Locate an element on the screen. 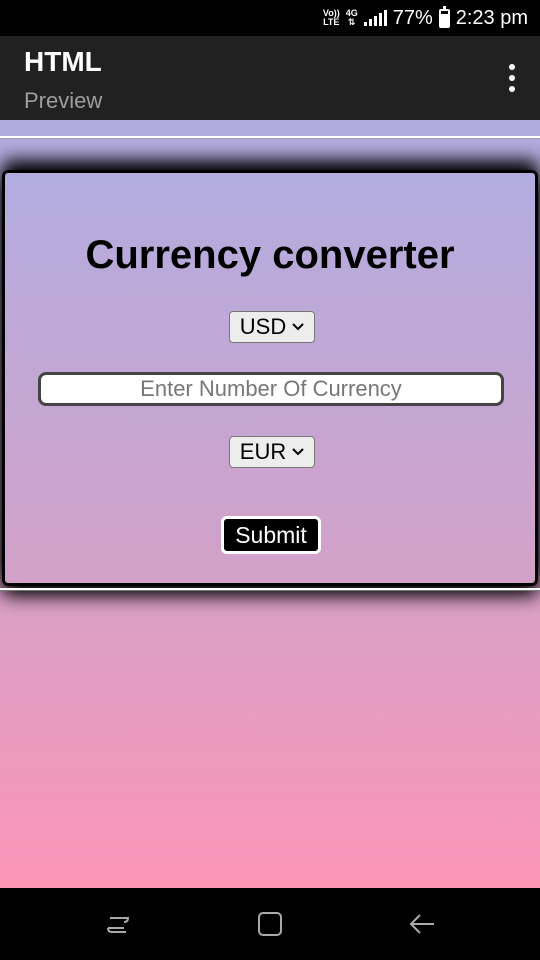 The height and width of the screenshot is (960, 540). volte-icon: Vo)) LTE is located at coordinates (331, 17).